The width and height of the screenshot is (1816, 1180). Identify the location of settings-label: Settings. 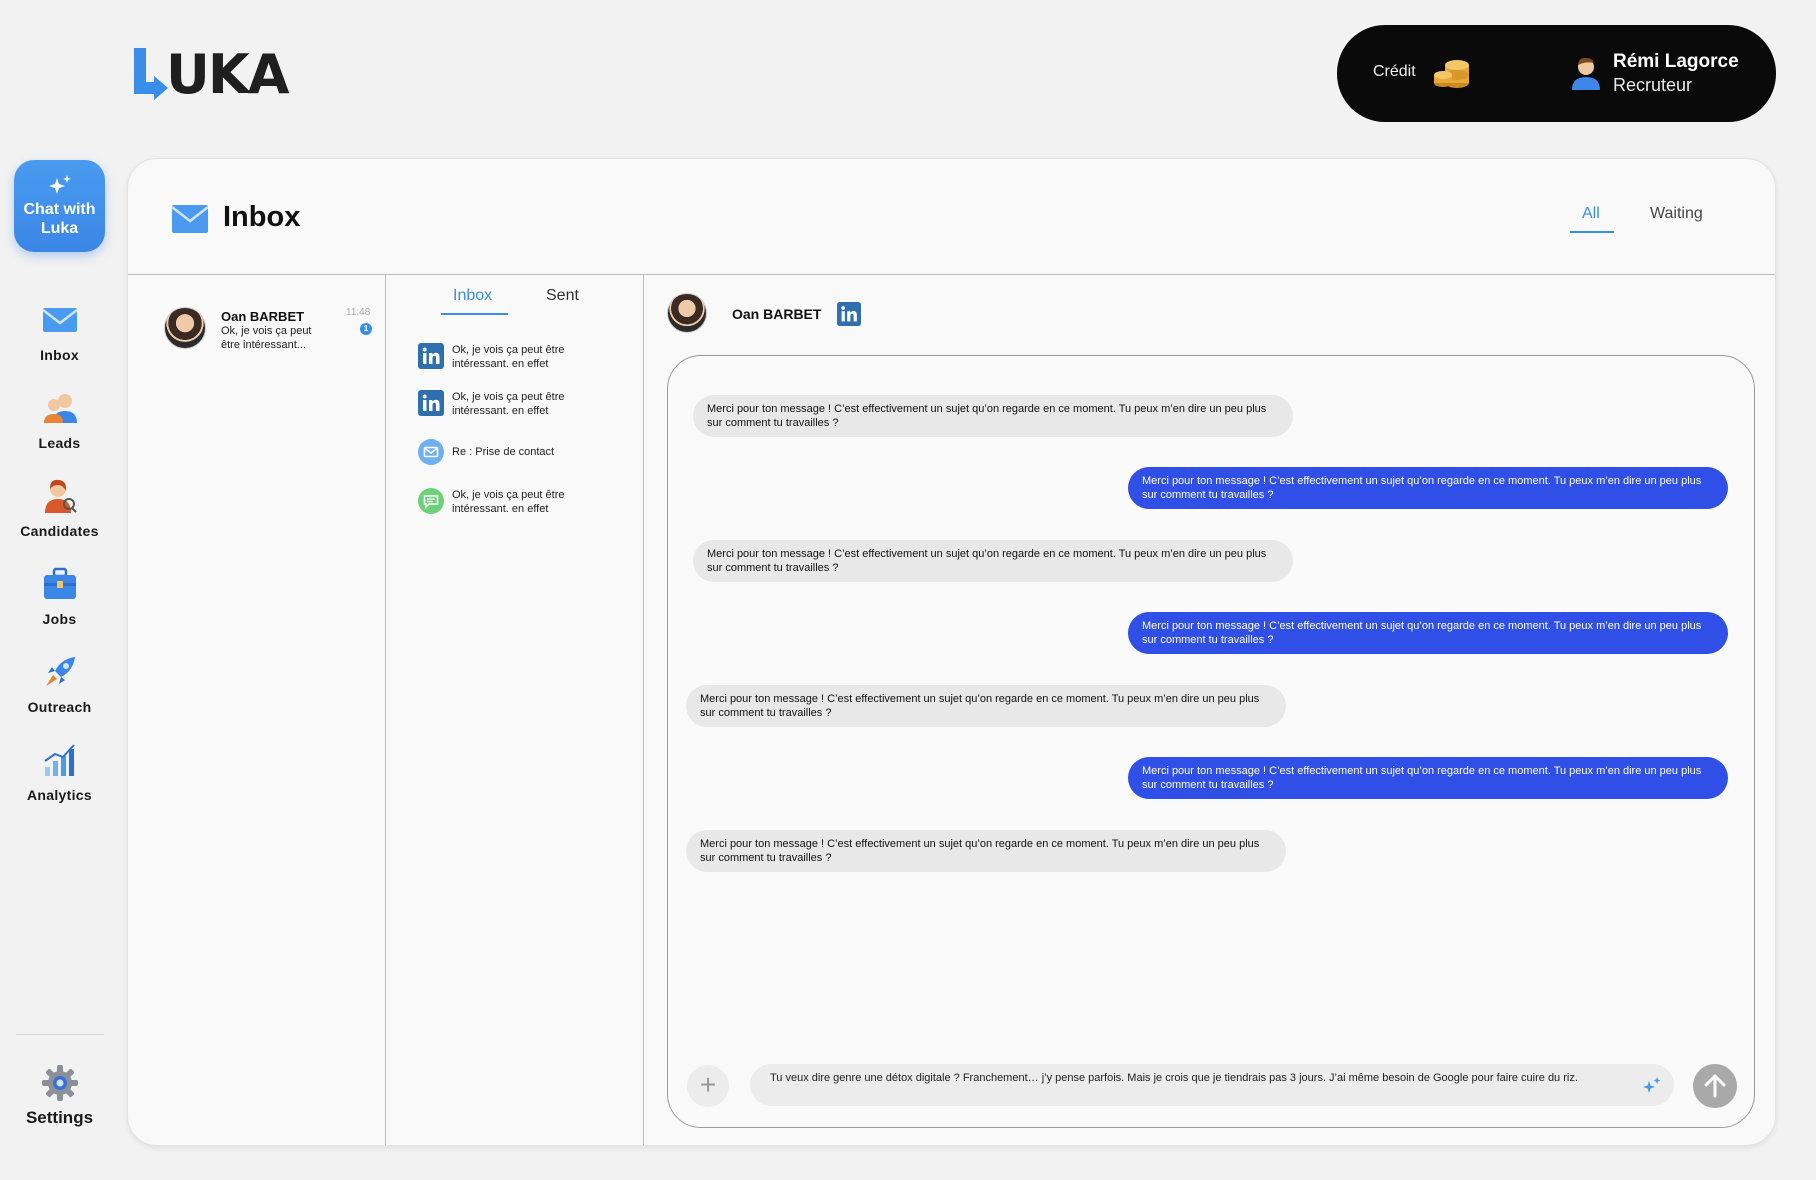
(59, 1117).